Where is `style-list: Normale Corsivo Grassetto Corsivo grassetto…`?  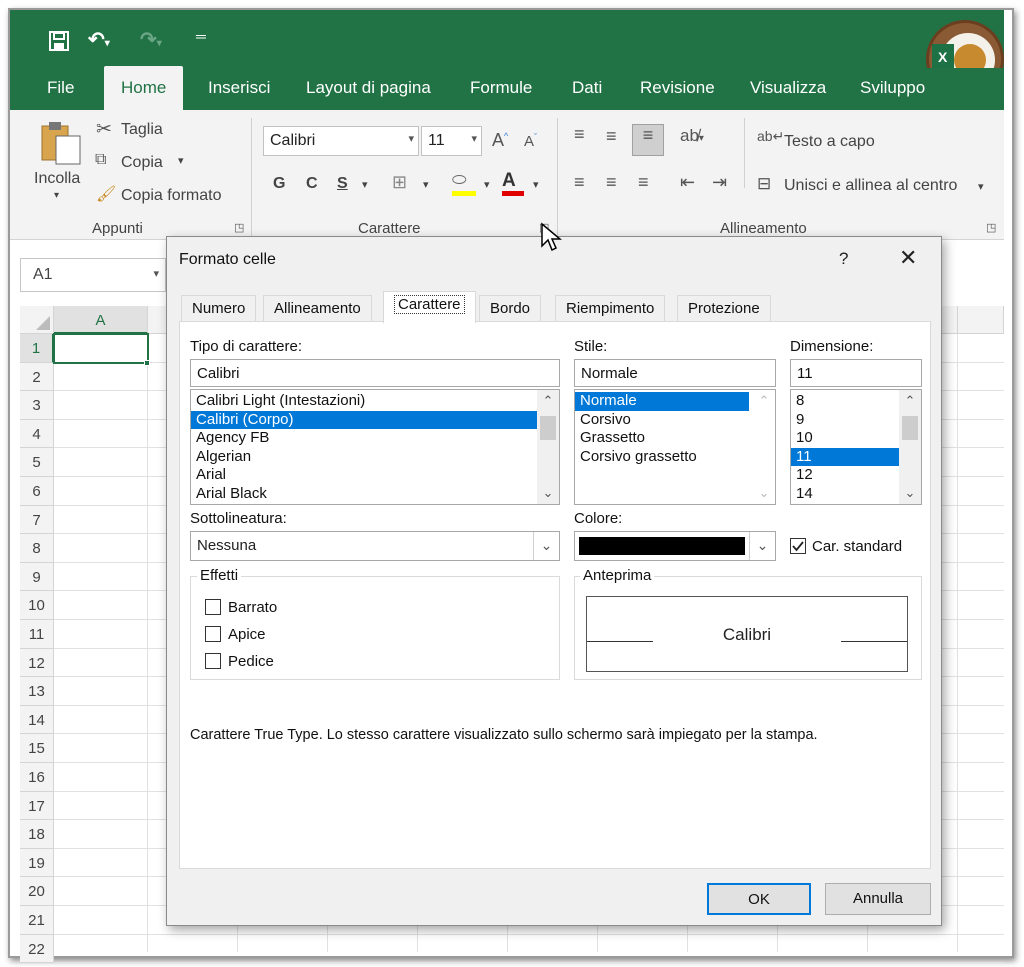
style-list: Normale Corsivo Grassetto Corsivo grassetto… is located at coordinates (675, 447).